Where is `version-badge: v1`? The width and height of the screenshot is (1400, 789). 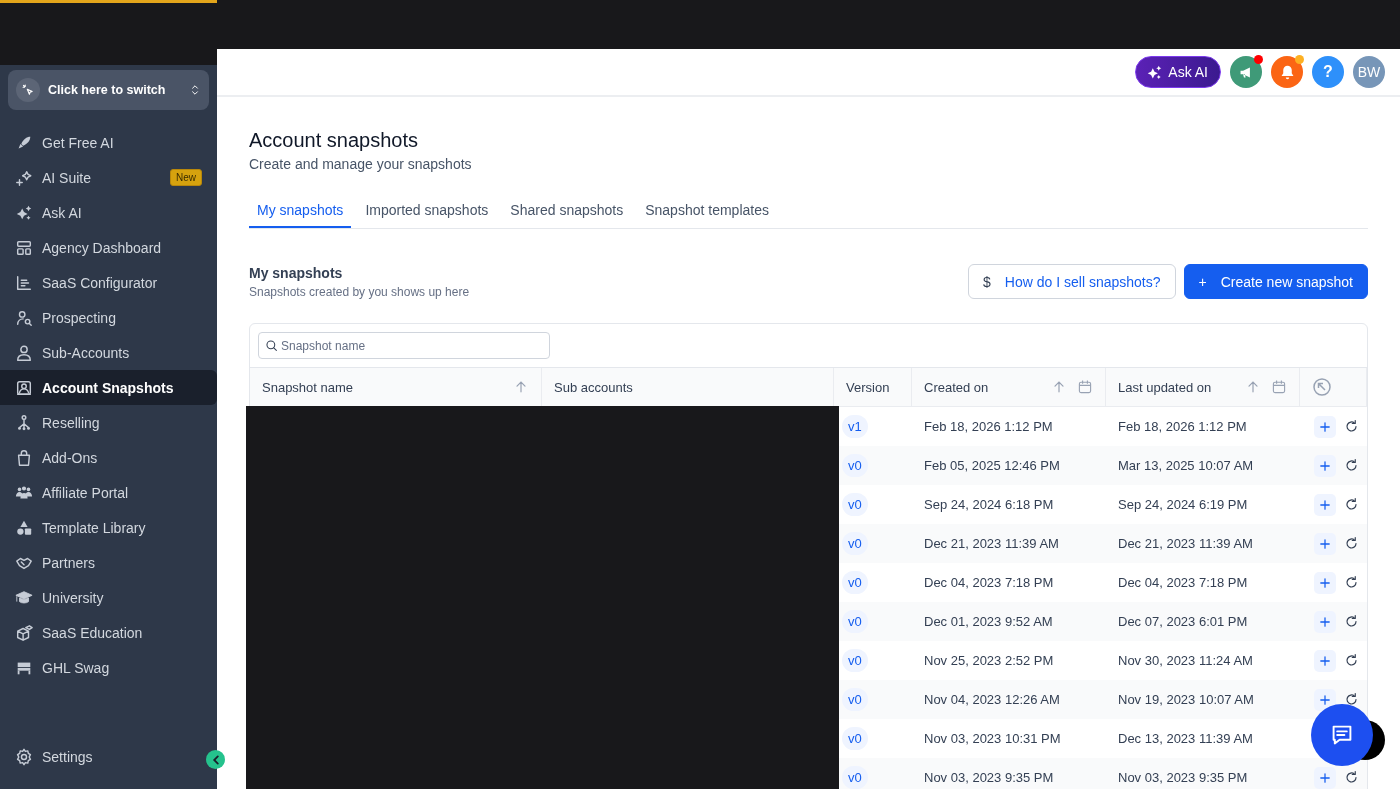 version-badge: v1 is located at coordinates (855, 426).